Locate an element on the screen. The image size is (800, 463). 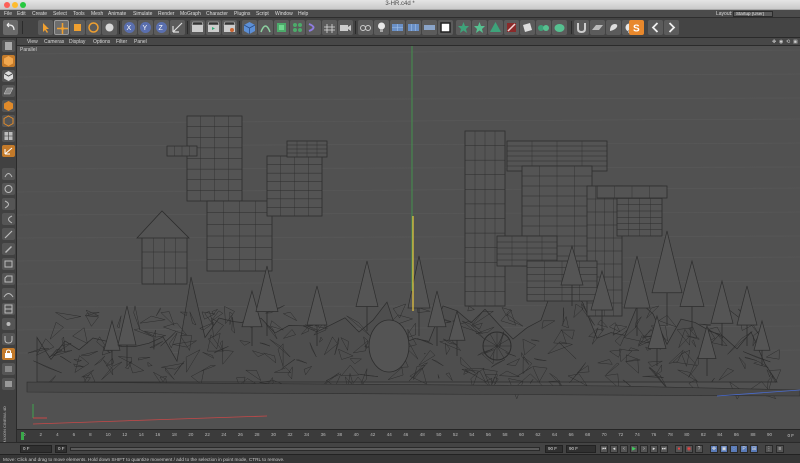
snap-toggle-button is located at coordinates (581, 27).